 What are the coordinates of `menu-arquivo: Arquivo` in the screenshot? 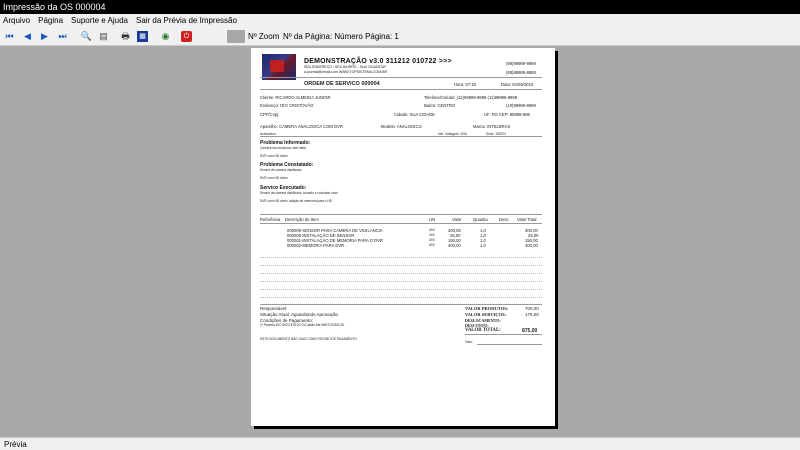 It's located at (16, 20).